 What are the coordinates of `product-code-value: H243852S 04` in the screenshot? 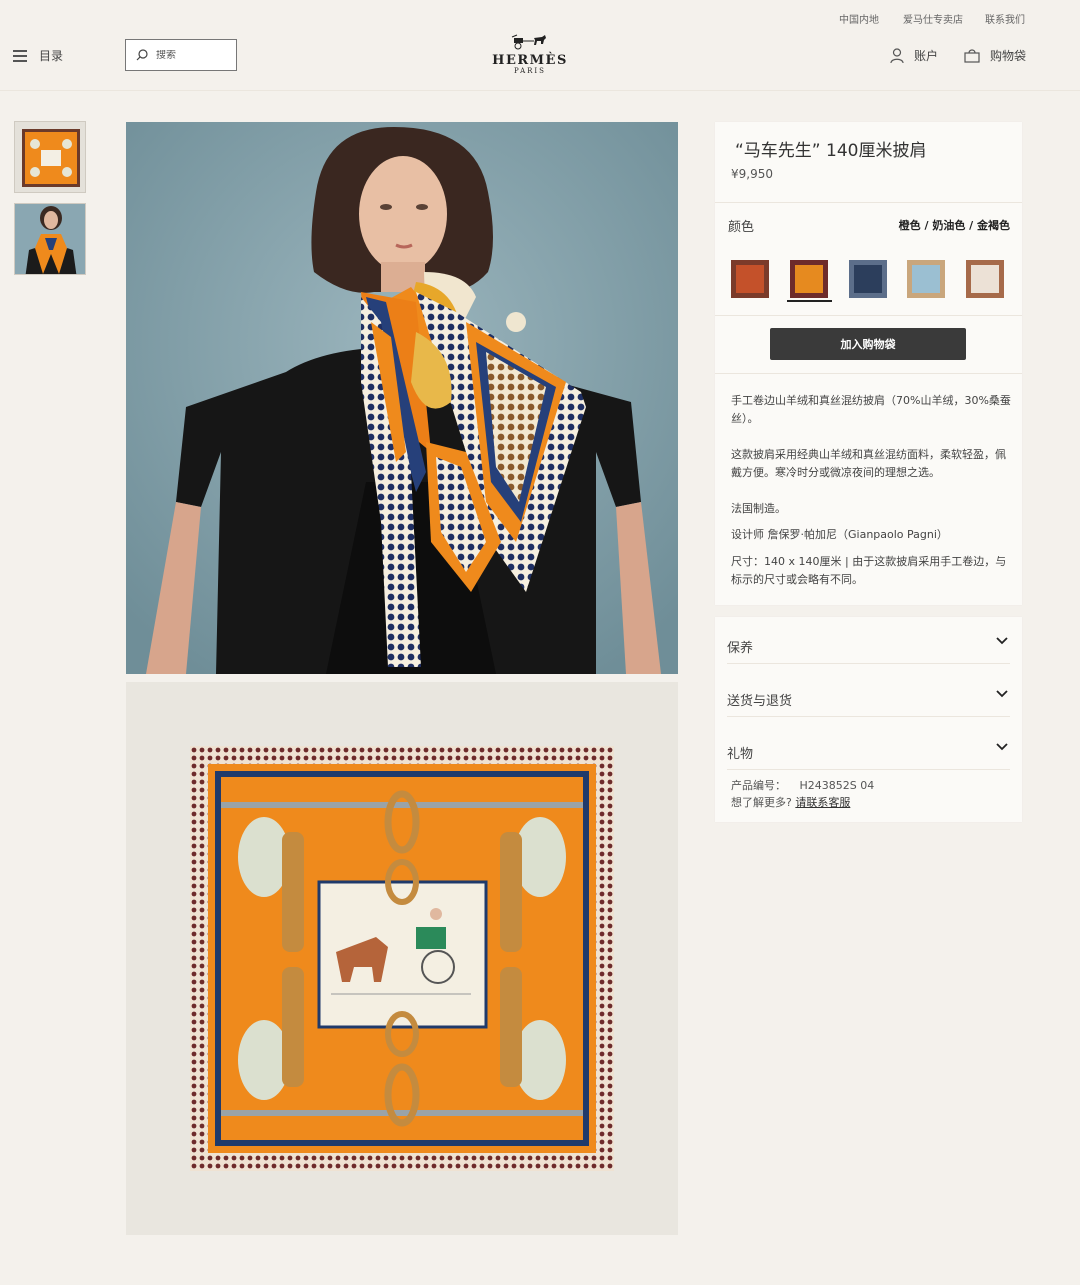 It's located at (837, 785).